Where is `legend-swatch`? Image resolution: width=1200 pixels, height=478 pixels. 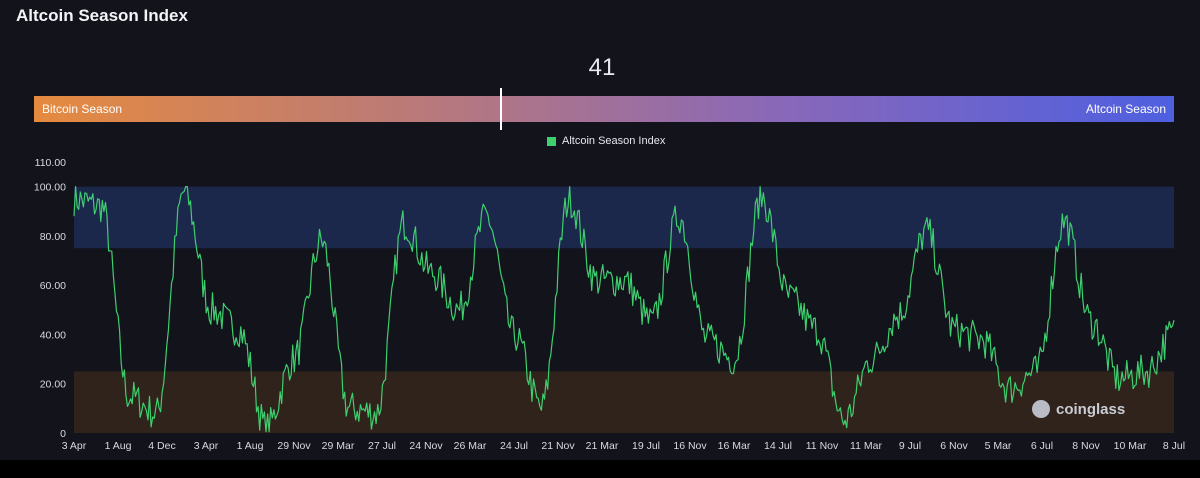 legend-swatch is located at coordinates (551, 141).